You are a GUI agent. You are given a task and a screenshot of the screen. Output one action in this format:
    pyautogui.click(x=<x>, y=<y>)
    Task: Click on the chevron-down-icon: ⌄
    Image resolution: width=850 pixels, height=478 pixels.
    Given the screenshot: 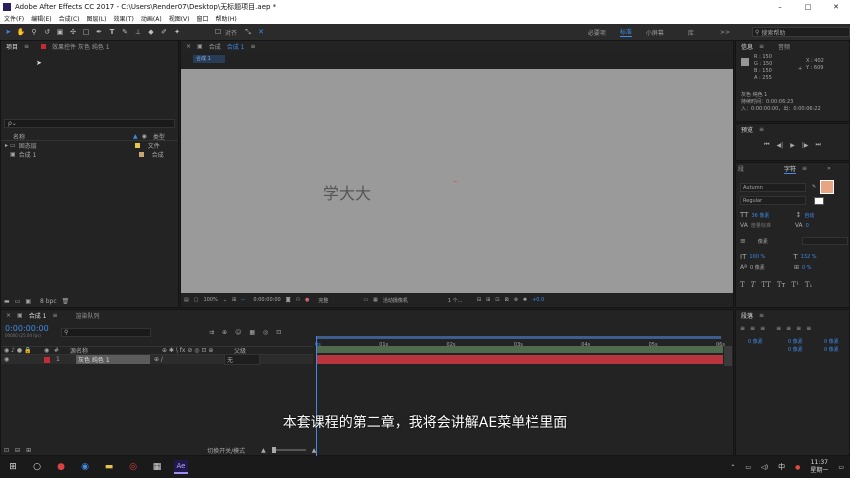 What is the action you would take?
    pyautogui.click(x=225, y=300)
    